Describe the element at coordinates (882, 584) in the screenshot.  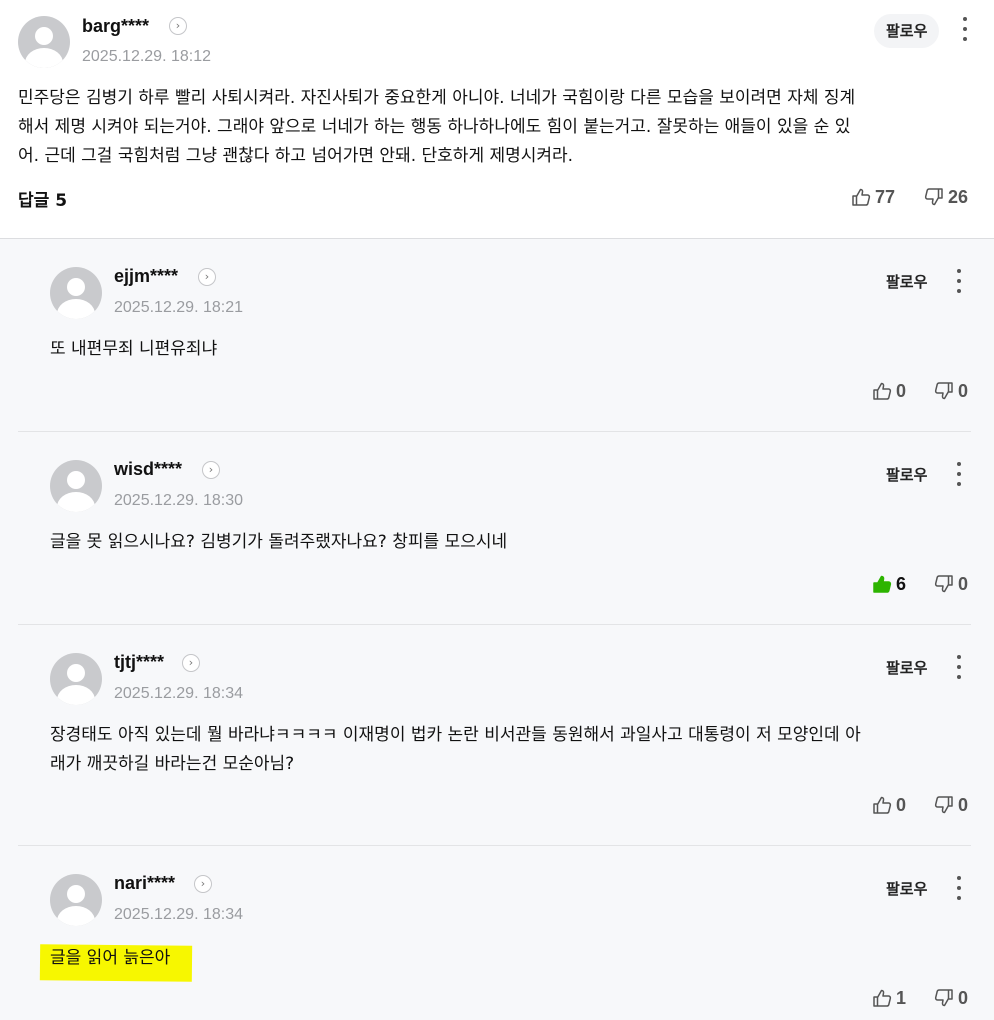
I see `thumbs-up-filled-icon` at that location.